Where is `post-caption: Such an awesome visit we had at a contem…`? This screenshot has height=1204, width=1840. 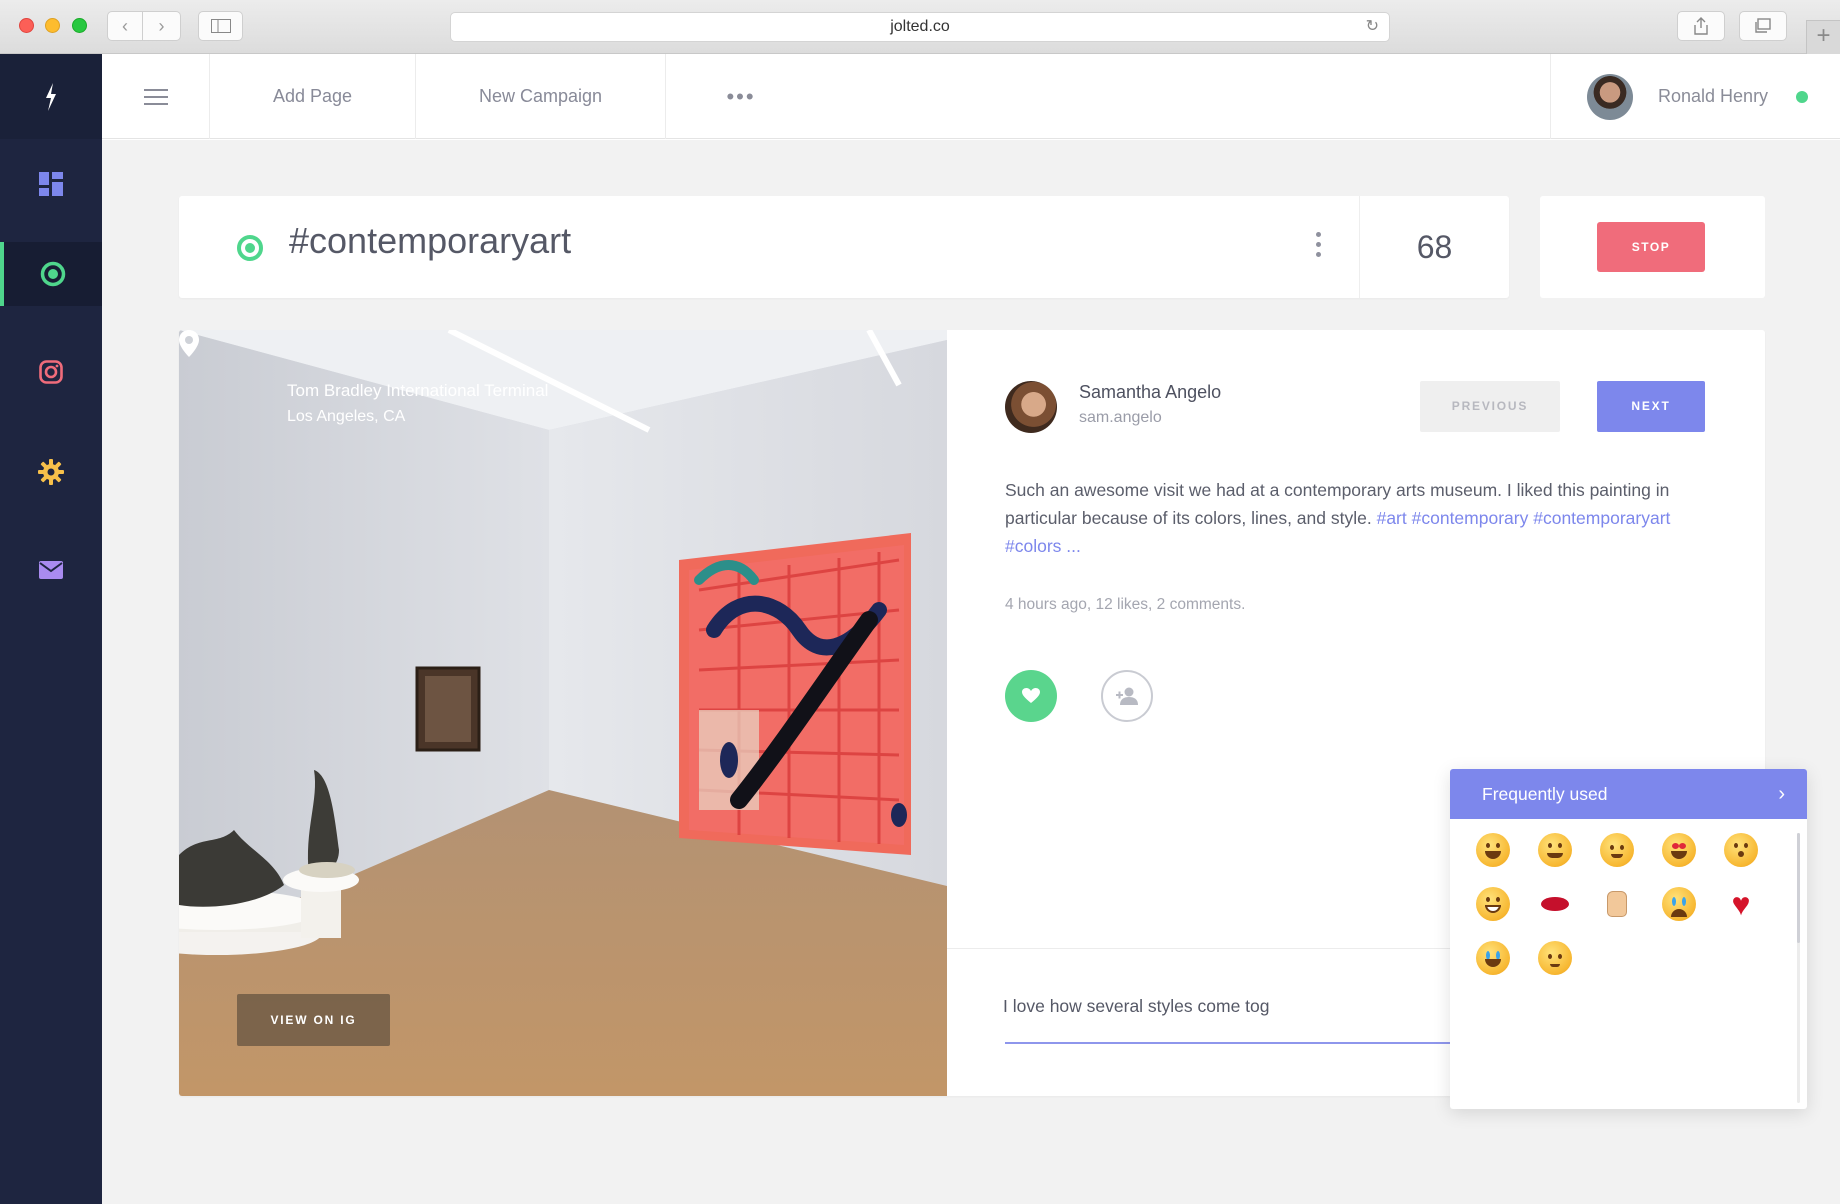
post-caption: Such an awesome visit we had at a contem… is located at coordinates (1355, 518).